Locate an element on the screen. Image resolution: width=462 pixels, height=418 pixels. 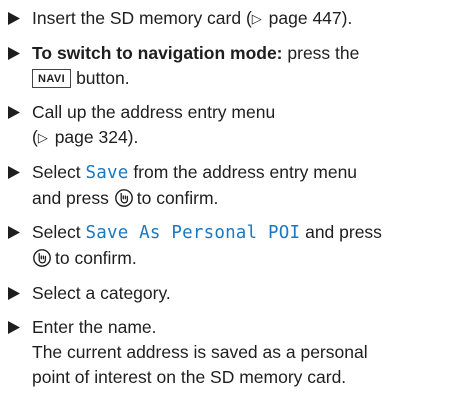
menu-item-save-as-personal-poi: Save As Personal POI is located at coordinates (193, 233).